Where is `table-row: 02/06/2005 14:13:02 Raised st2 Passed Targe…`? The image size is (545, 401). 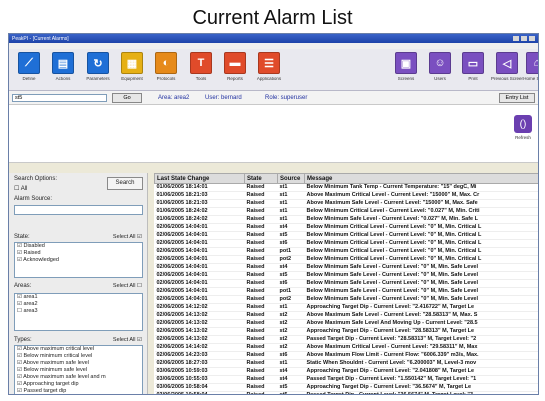 table-row: 02/06/2005 14:13:02 Raised st2 Passed Targe… is located at coordinates (346, 339).